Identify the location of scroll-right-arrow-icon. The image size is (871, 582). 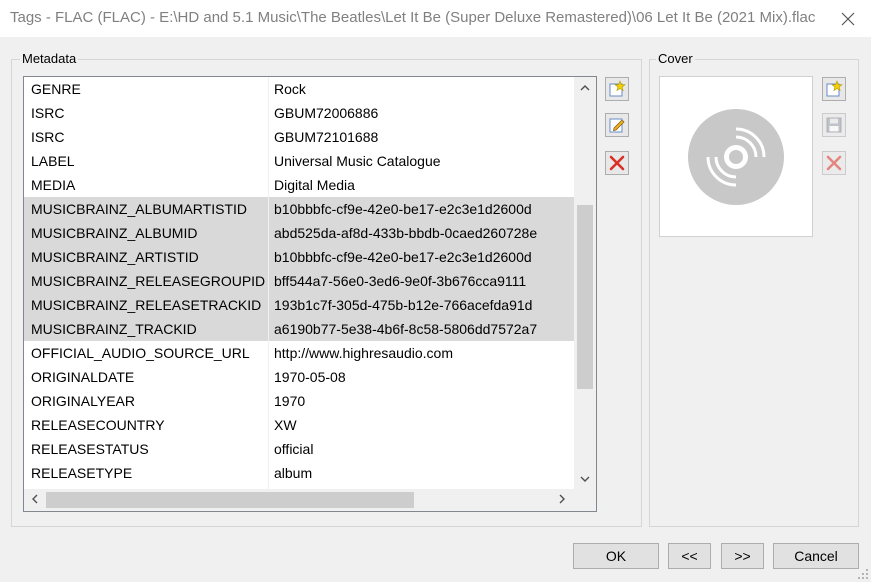
(562, 500).